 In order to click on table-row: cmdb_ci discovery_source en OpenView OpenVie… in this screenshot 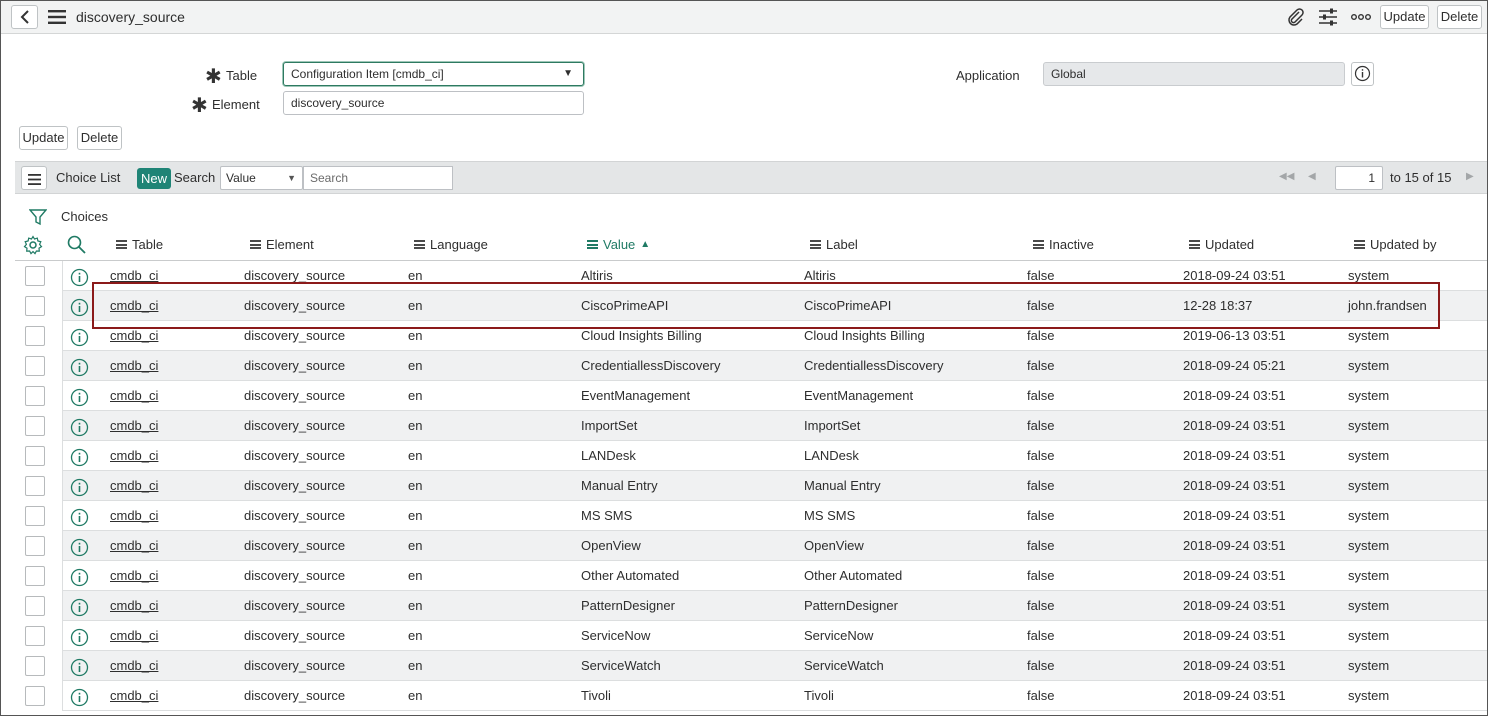, I will do `click(751, 546)`.